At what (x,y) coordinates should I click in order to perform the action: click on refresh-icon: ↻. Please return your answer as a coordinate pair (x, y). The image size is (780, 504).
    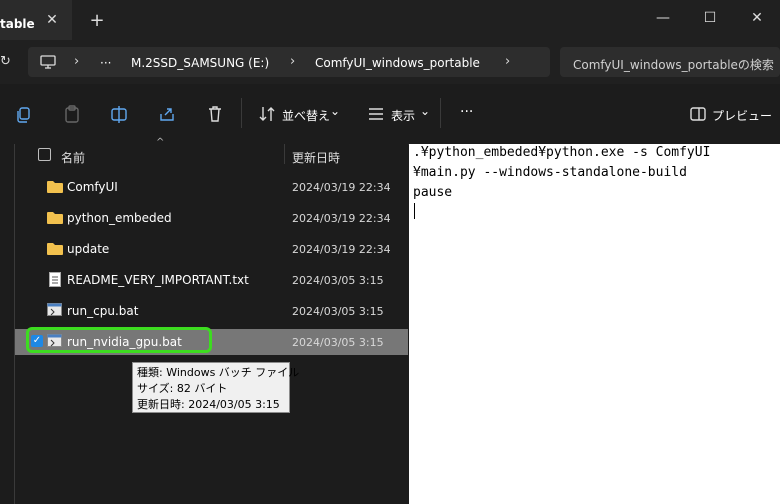
    Looking at the image, I should click on (5, 61).